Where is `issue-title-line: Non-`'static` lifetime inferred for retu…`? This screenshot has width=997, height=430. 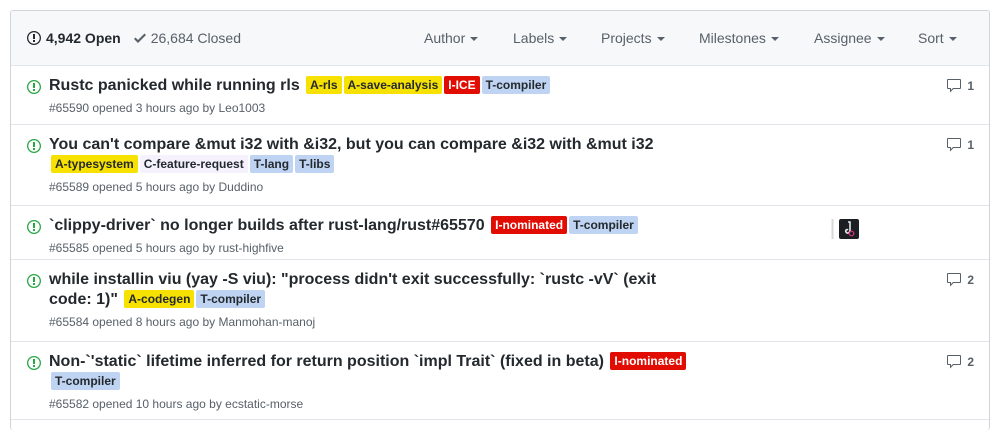
issue-title-line: Non-`'static` lifetime inferred for retu… is located at coordinates (369, 372).